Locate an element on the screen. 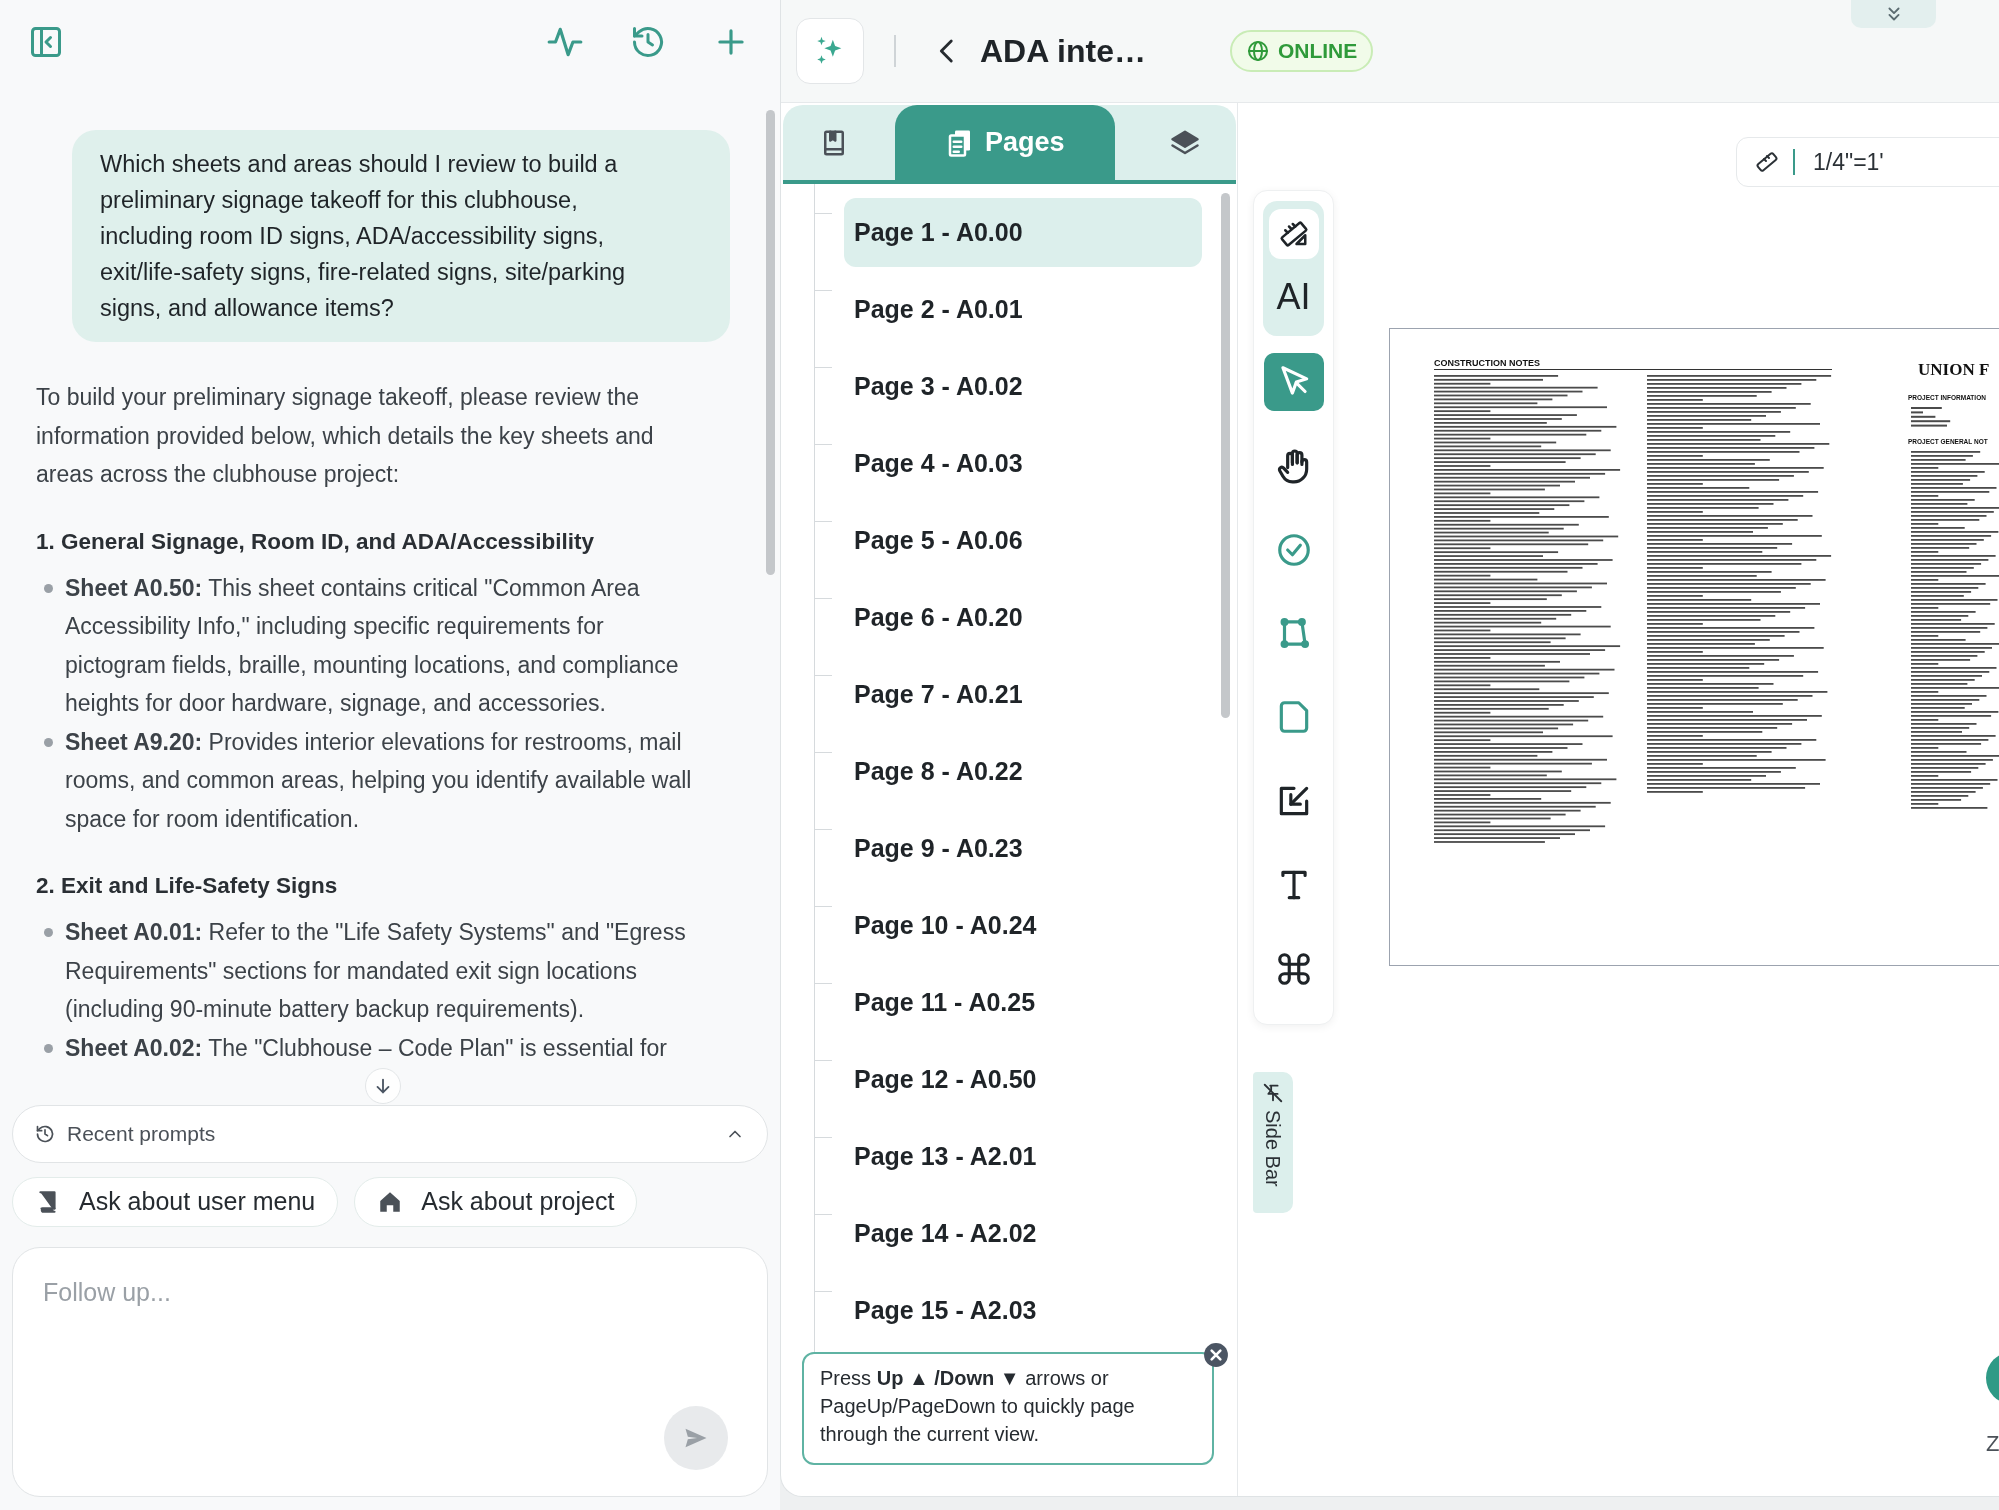  scale-field: 1/4"=1' is located at coordinates (1867, 162).